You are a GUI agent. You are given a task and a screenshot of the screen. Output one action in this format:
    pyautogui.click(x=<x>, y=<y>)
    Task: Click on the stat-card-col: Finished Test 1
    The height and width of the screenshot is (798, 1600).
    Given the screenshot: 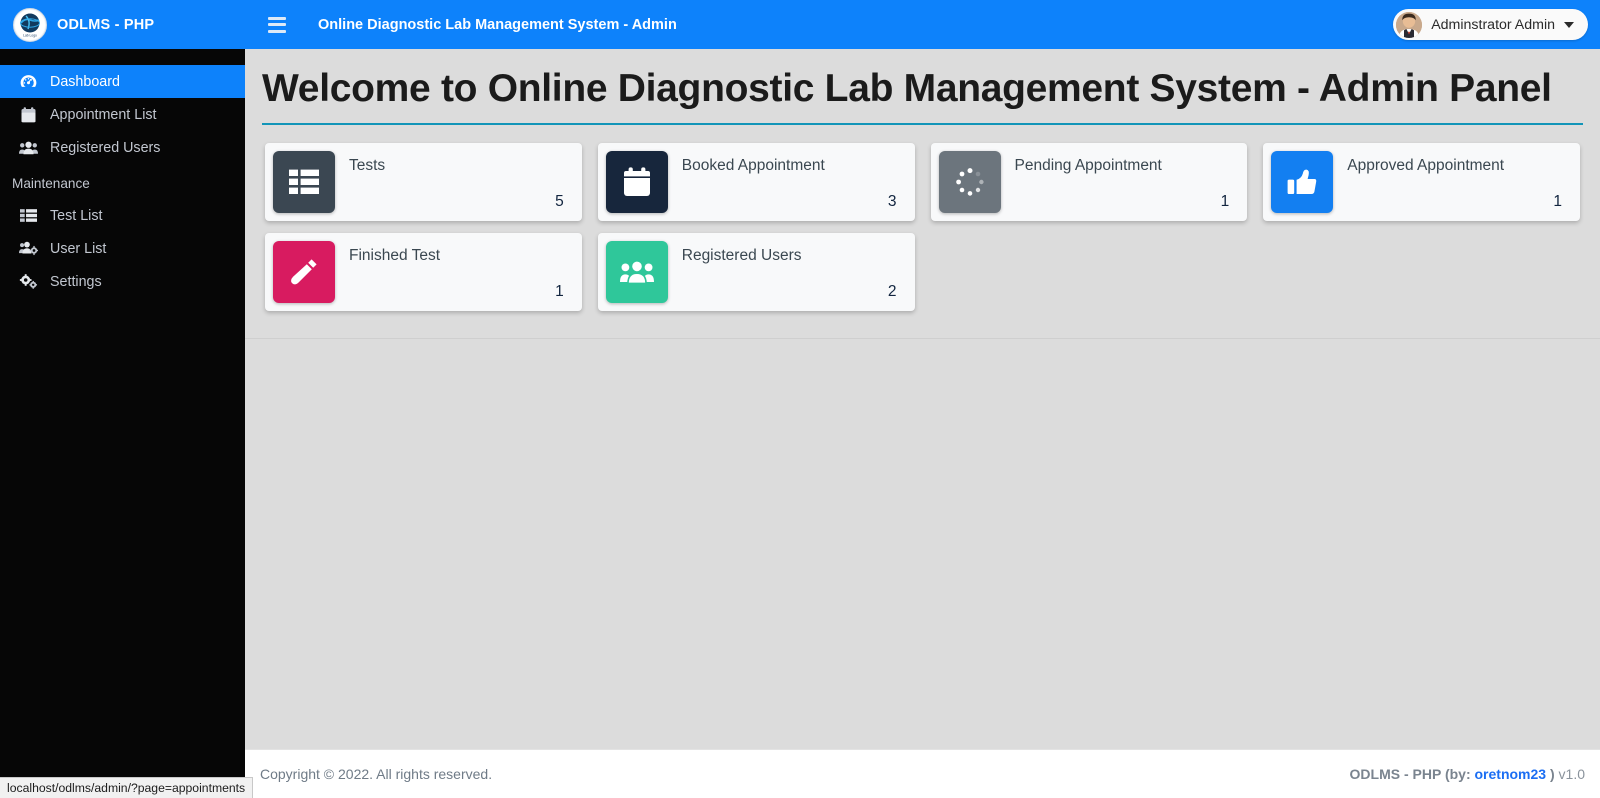 What is the action you would take?
    pyautogui.click(x=423, y=272)
    